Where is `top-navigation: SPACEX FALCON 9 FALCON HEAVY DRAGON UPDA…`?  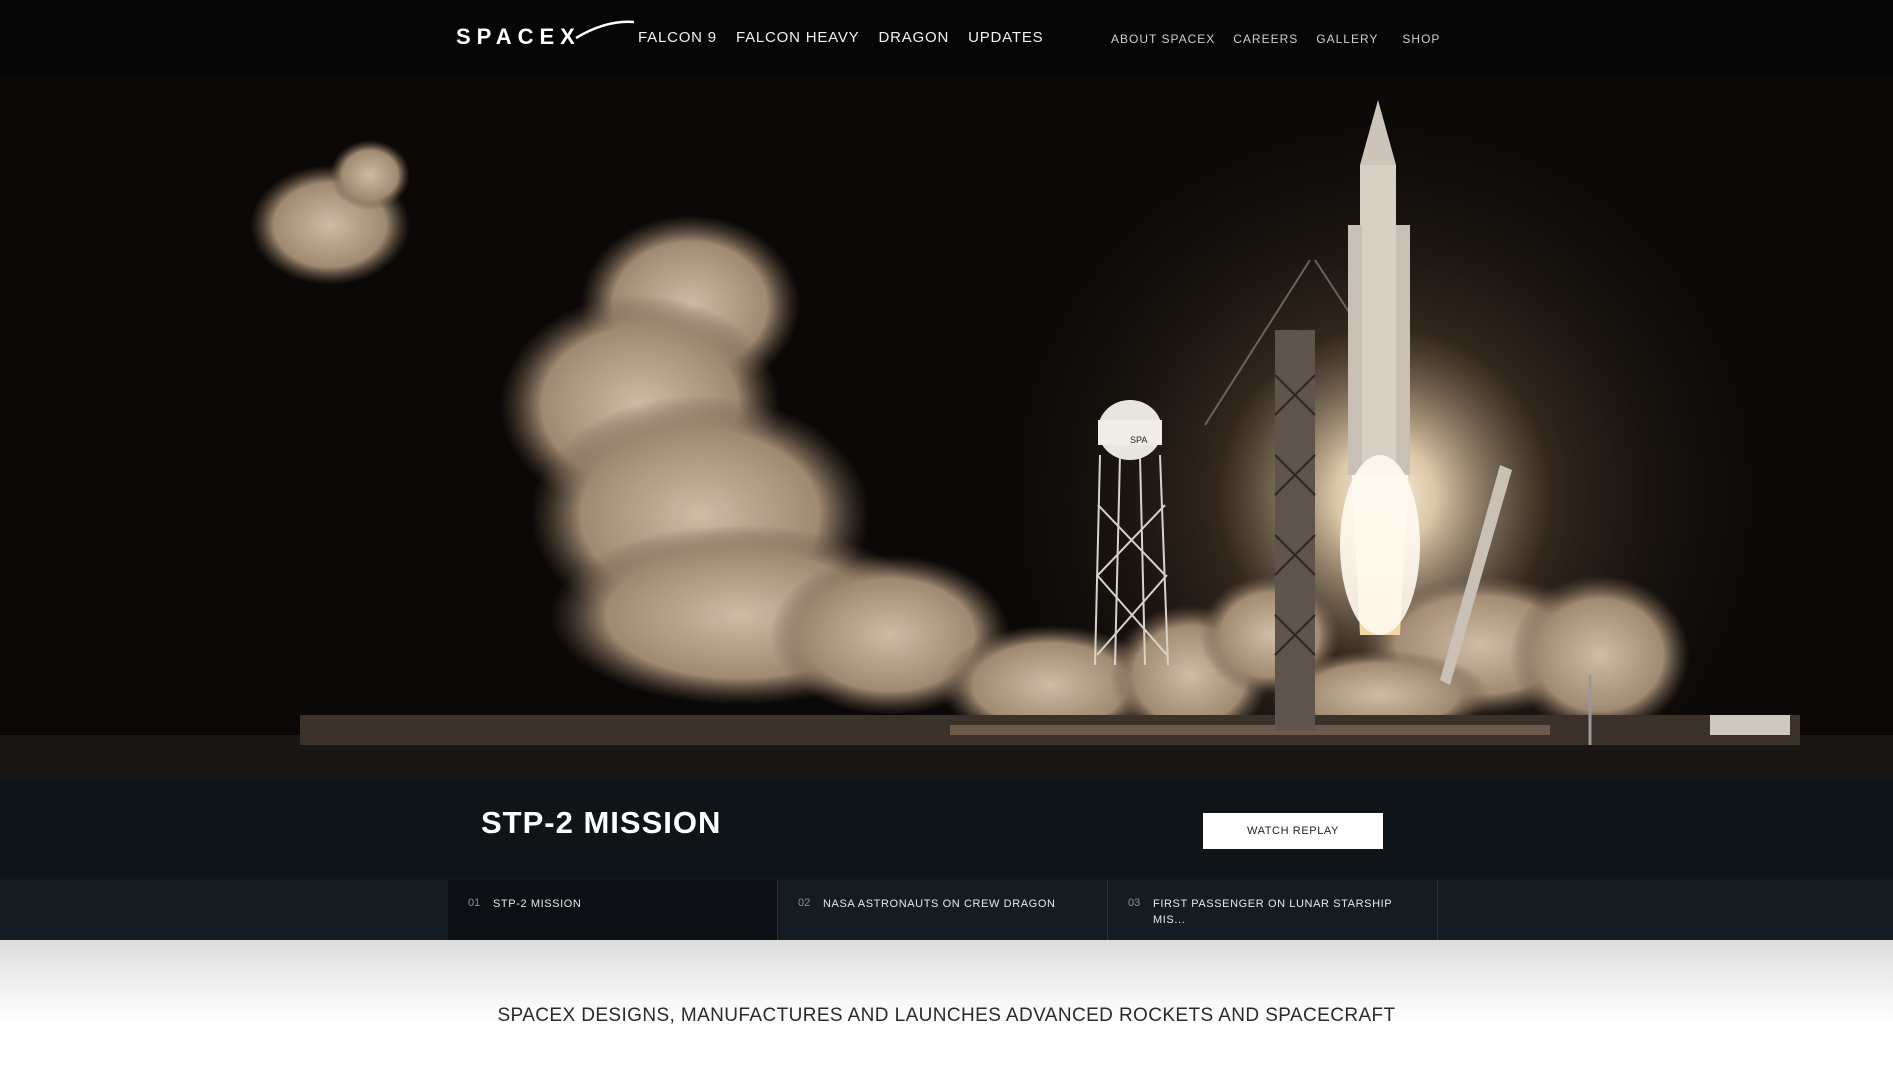
top-navigation: SPACEX FALCON 9 FALCON HEAVY DRAGON UPDA… is located at coordinates (946, 37).